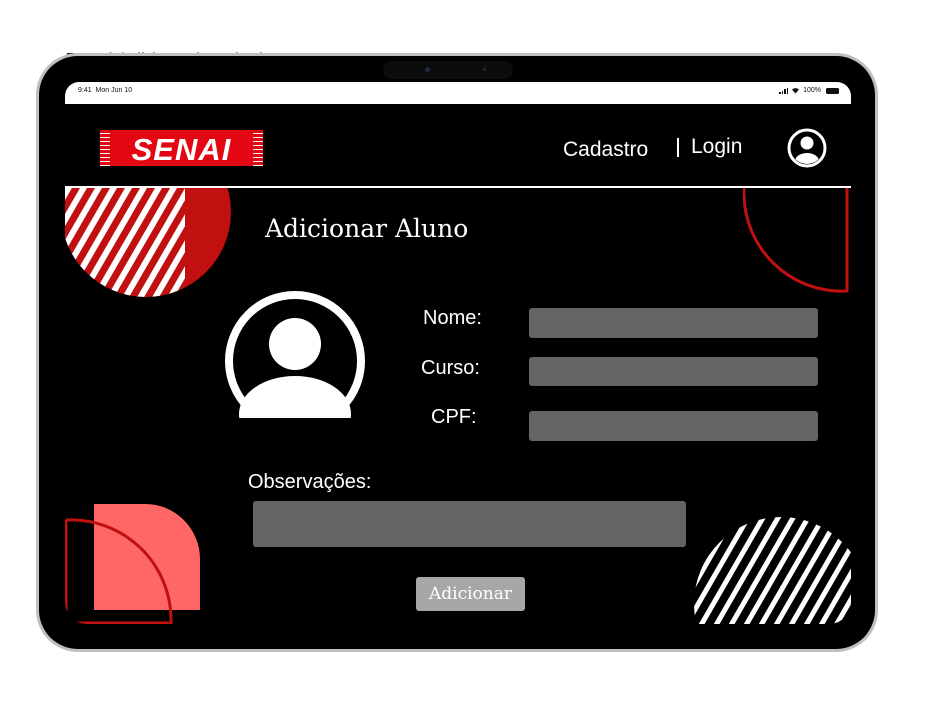 This screenshot has height=709, width=946. Describe the element at coordinates (716, 147) in the screenshot. I see `nav-login-link: Login` at that location.